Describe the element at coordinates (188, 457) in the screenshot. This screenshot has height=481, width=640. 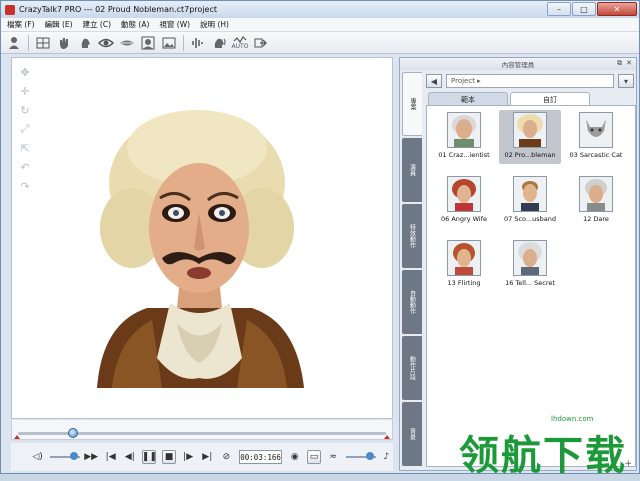
I see `next-icon: |▶` at that location.